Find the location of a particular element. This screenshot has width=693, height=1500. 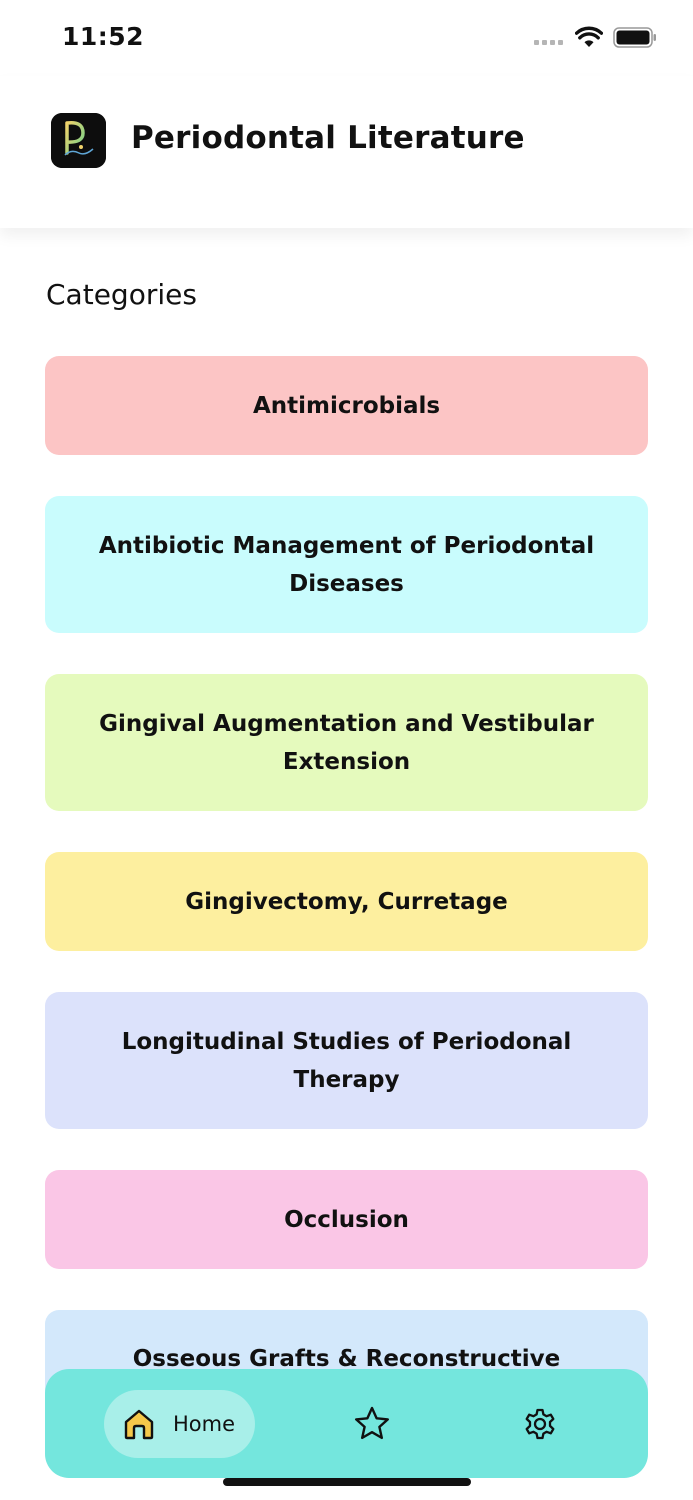

category-card-occlusion: Occlusion is located at coordinates (346, 1219).